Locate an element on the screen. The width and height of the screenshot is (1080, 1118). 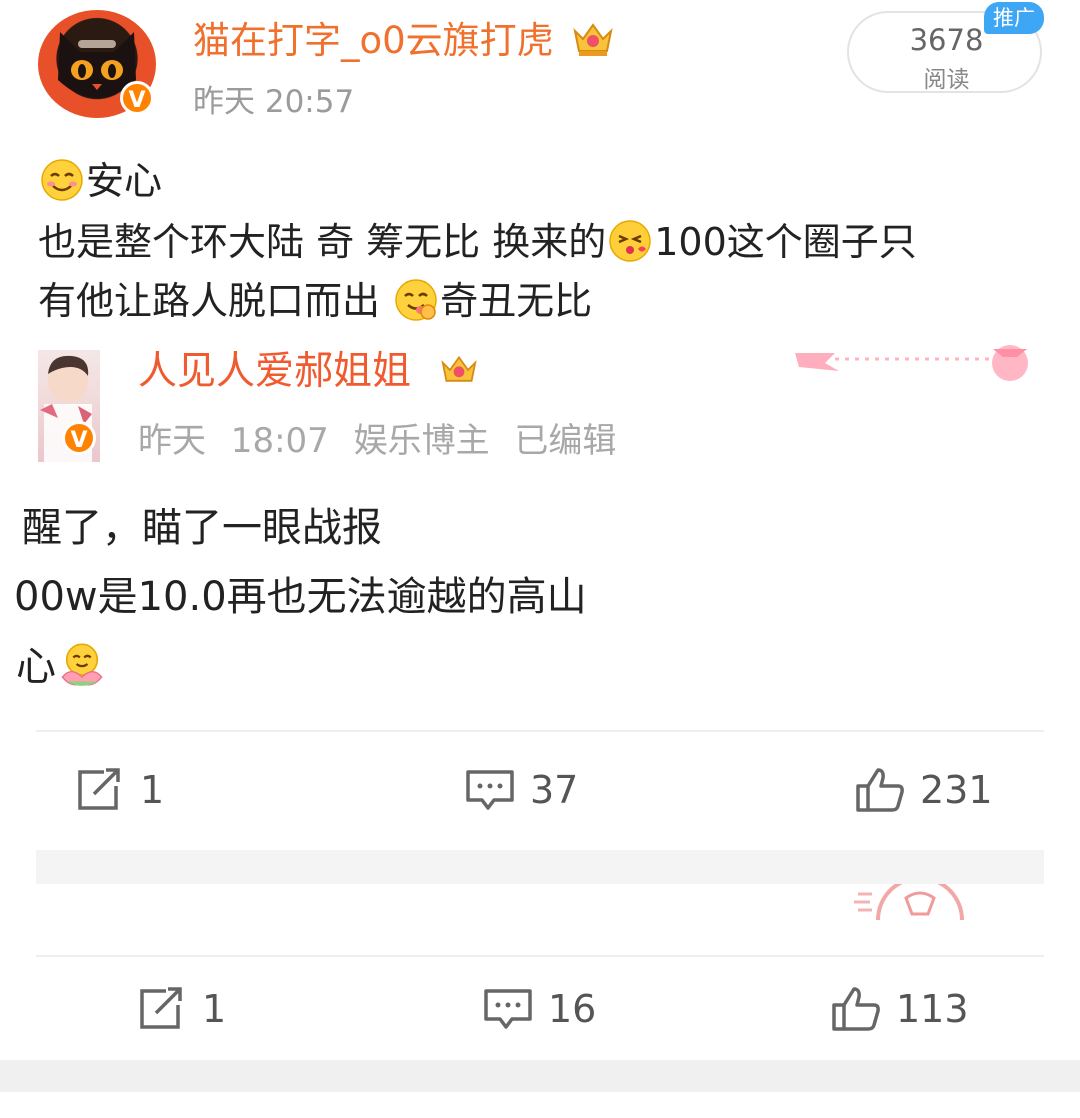
post-text-line-3: 有他让路人脱口而出 奇丑无比 is located at coordinates (315, 300).